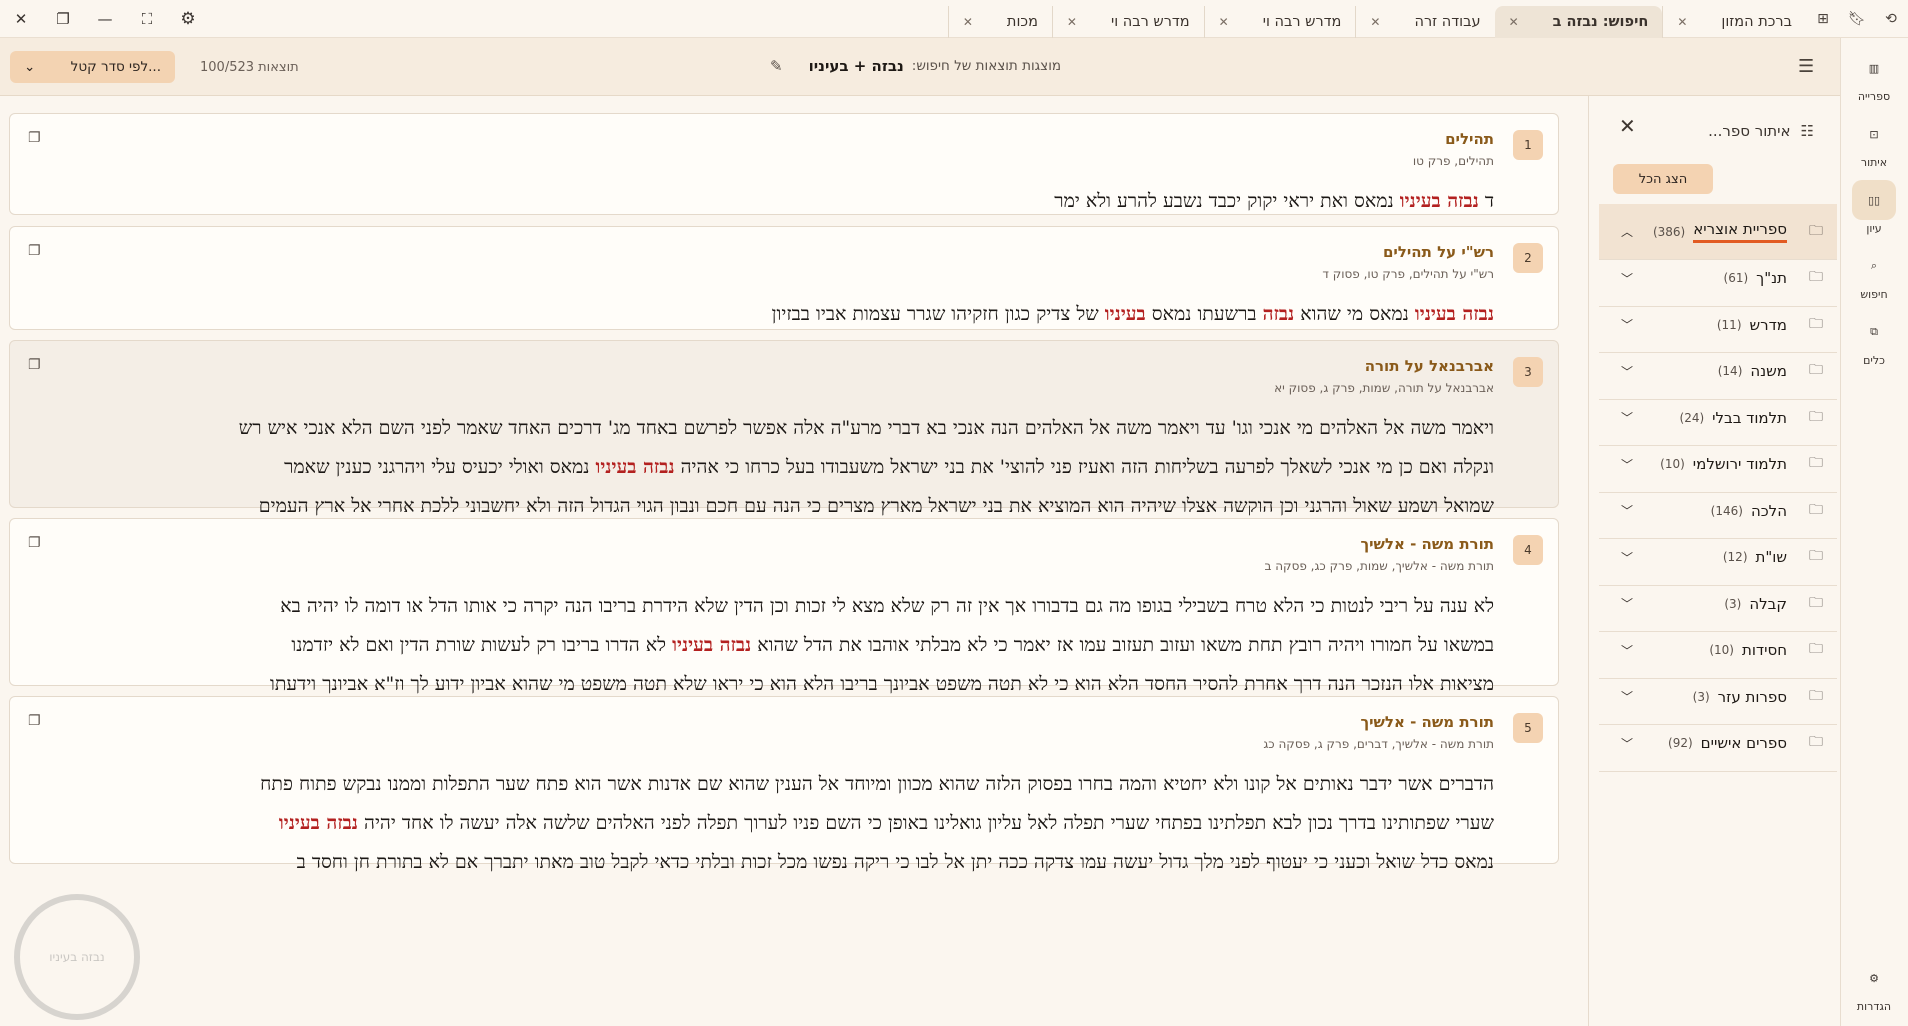 This screenshot has width=1908, height=1026. Describe the element at coordinates (999, 22) in the screenshot. I see `tab-5: מכות ✕` at that location.